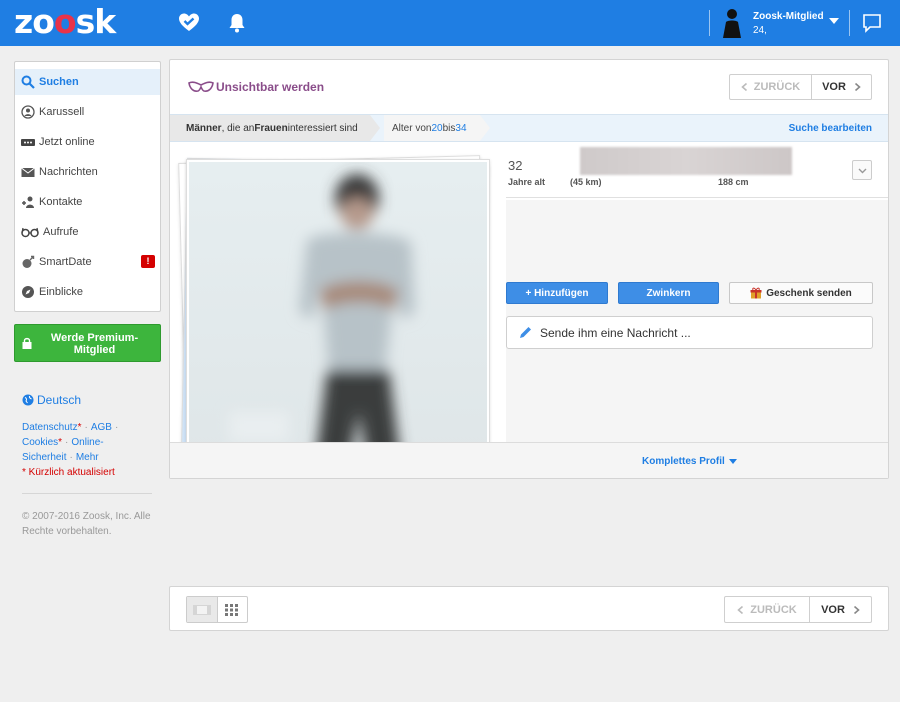 This screenshot has width=900, height=702. Describe the element at coordinates (87, 82) in the screenshot. I see `sidebar-item-suchen: Suchen` at that location.